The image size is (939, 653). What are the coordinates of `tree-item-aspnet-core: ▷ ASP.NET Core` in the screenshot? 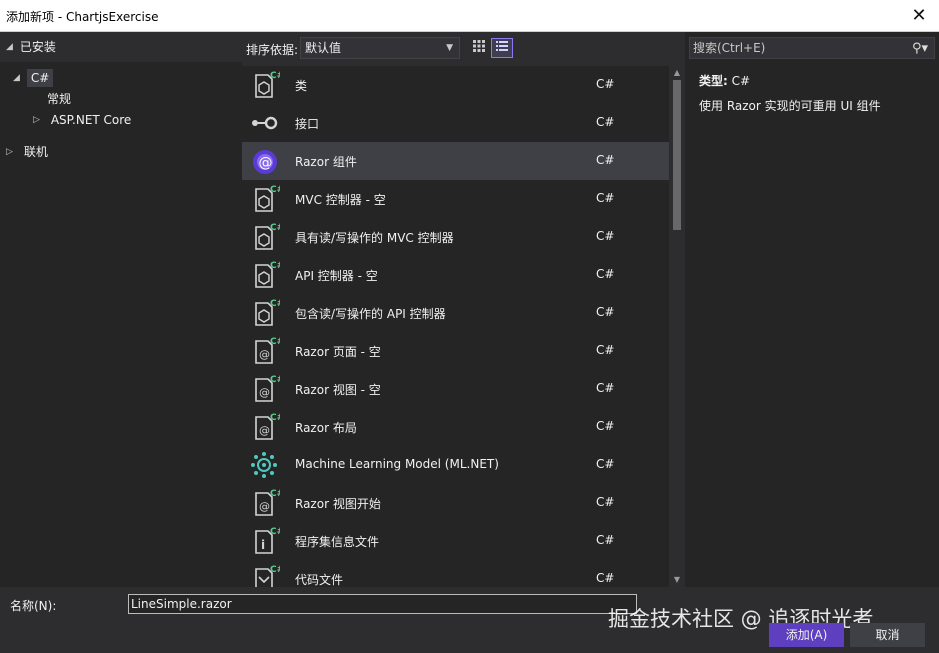 It's located at (82, 120).